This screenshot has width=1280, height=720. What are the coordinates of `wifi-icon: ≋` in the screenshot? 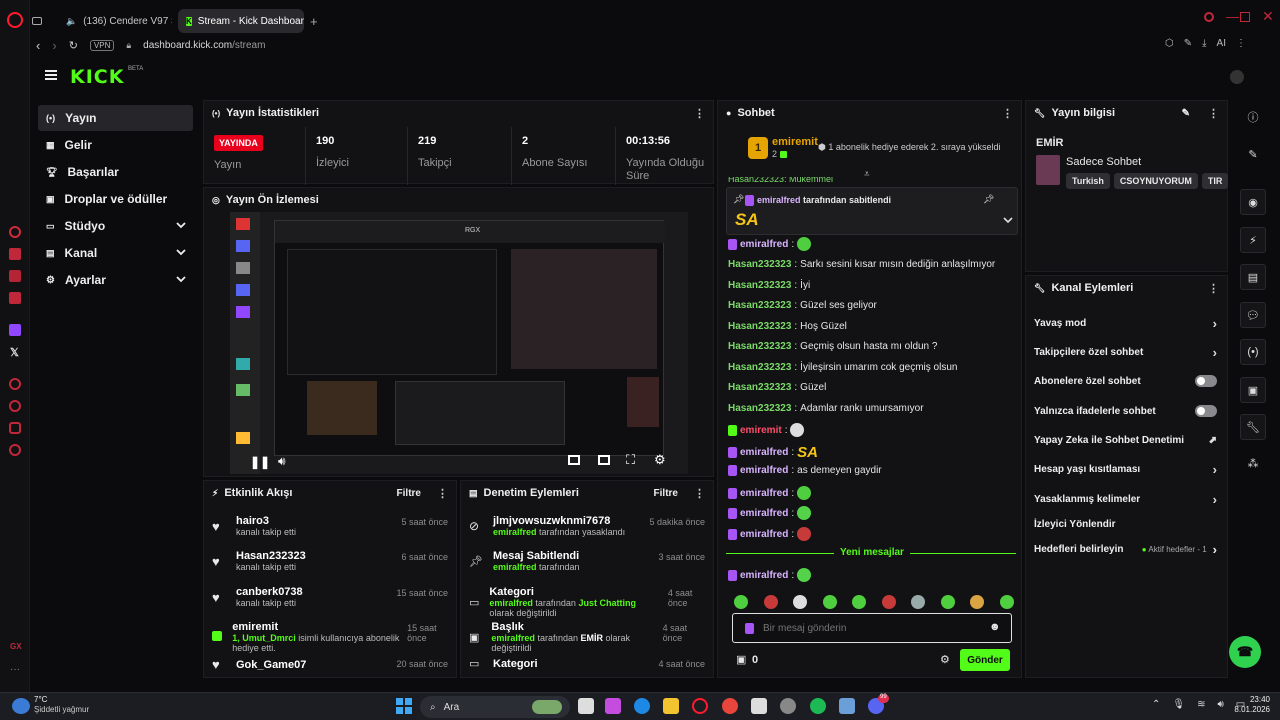 It's located at (1201, 704).